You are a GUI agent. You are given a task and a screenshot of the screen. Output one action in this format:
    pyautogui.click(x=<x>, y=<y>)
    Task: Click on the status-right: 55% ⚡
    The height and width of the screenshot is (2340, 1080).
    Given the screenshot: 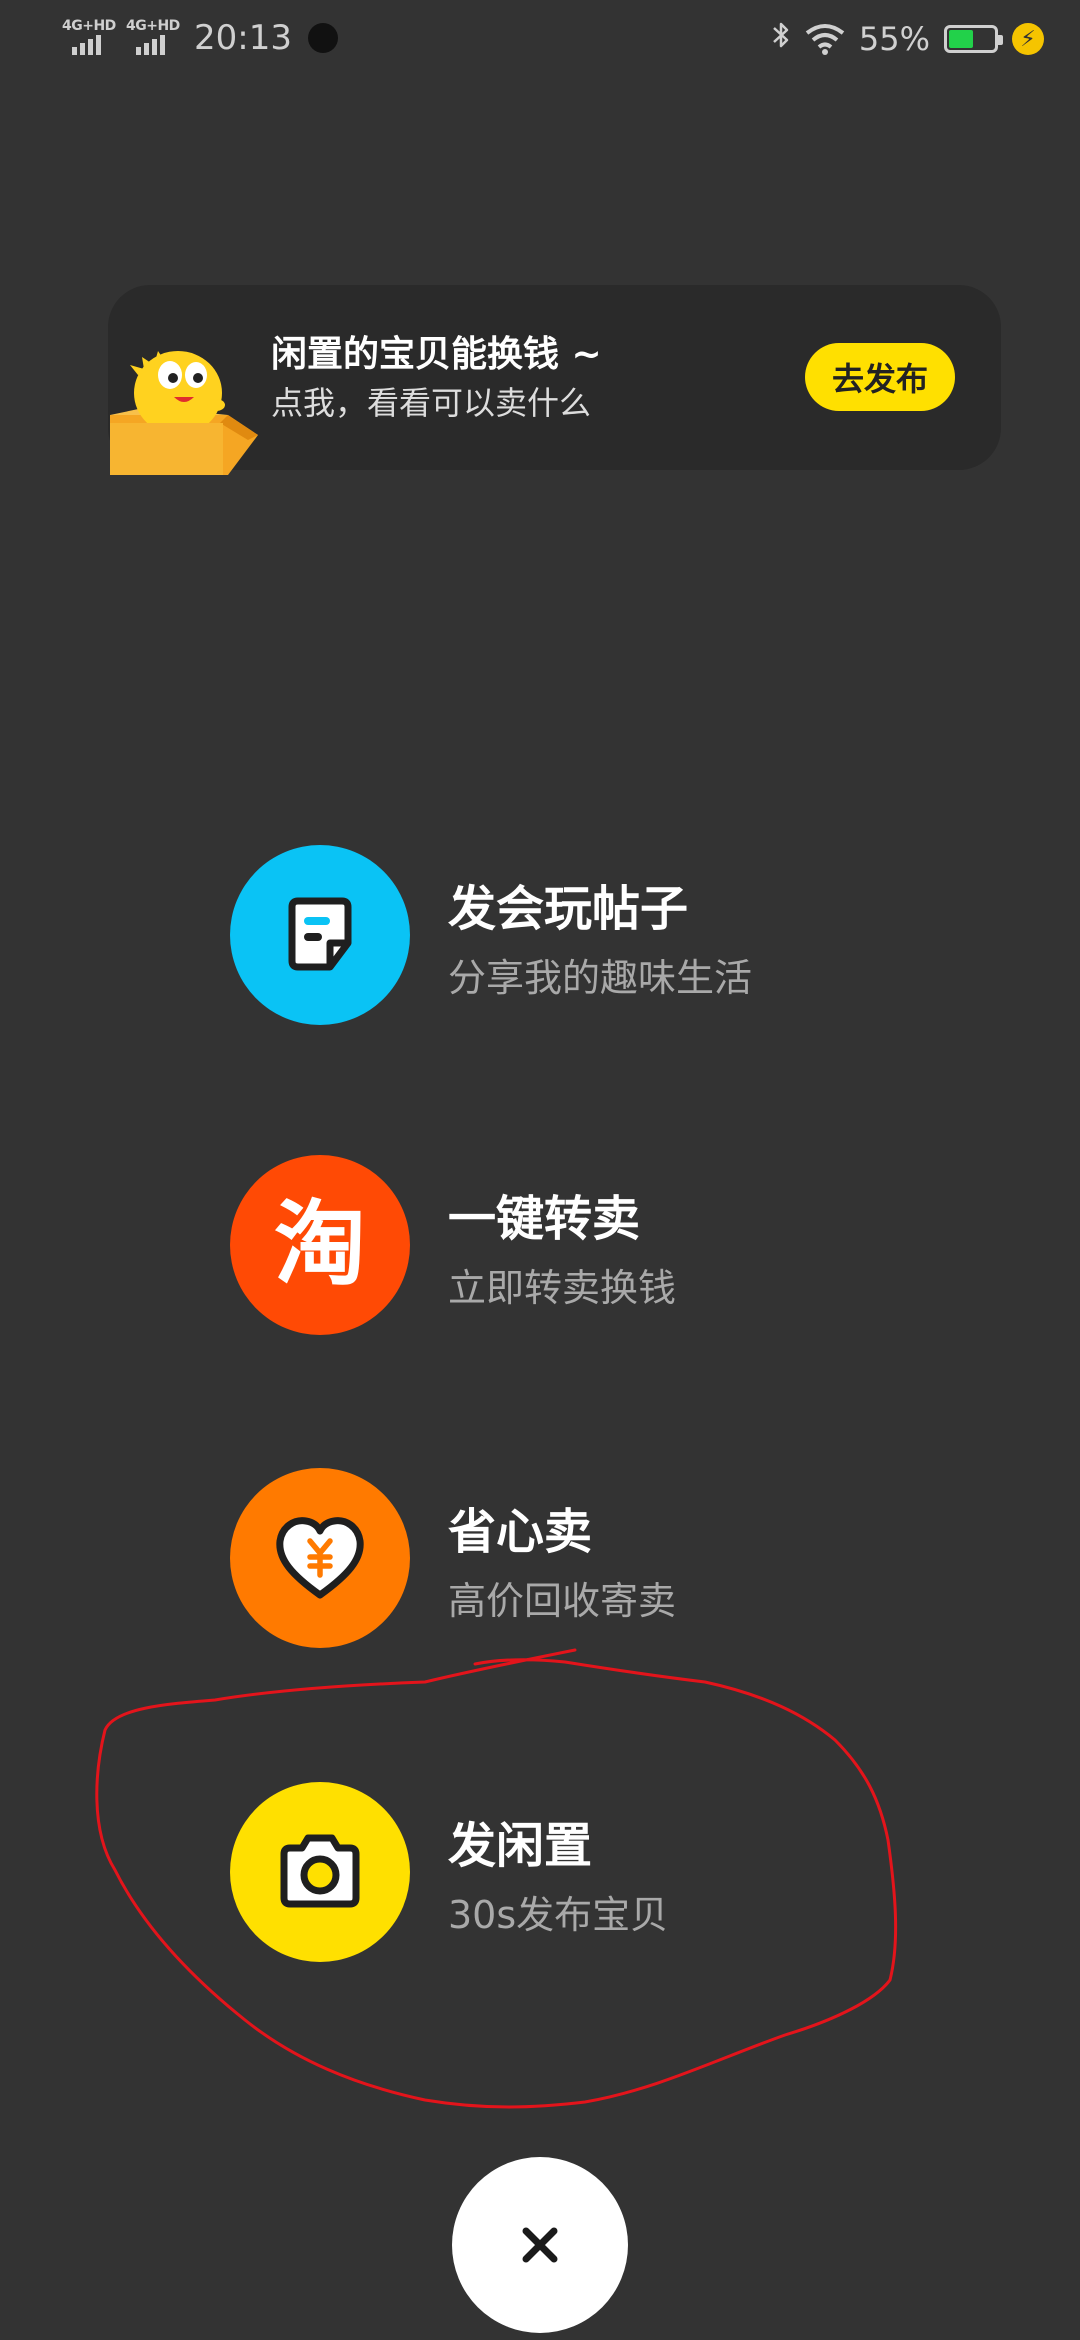 What is the action you would take?
    pyautogui.click(x=907, y=39)
    